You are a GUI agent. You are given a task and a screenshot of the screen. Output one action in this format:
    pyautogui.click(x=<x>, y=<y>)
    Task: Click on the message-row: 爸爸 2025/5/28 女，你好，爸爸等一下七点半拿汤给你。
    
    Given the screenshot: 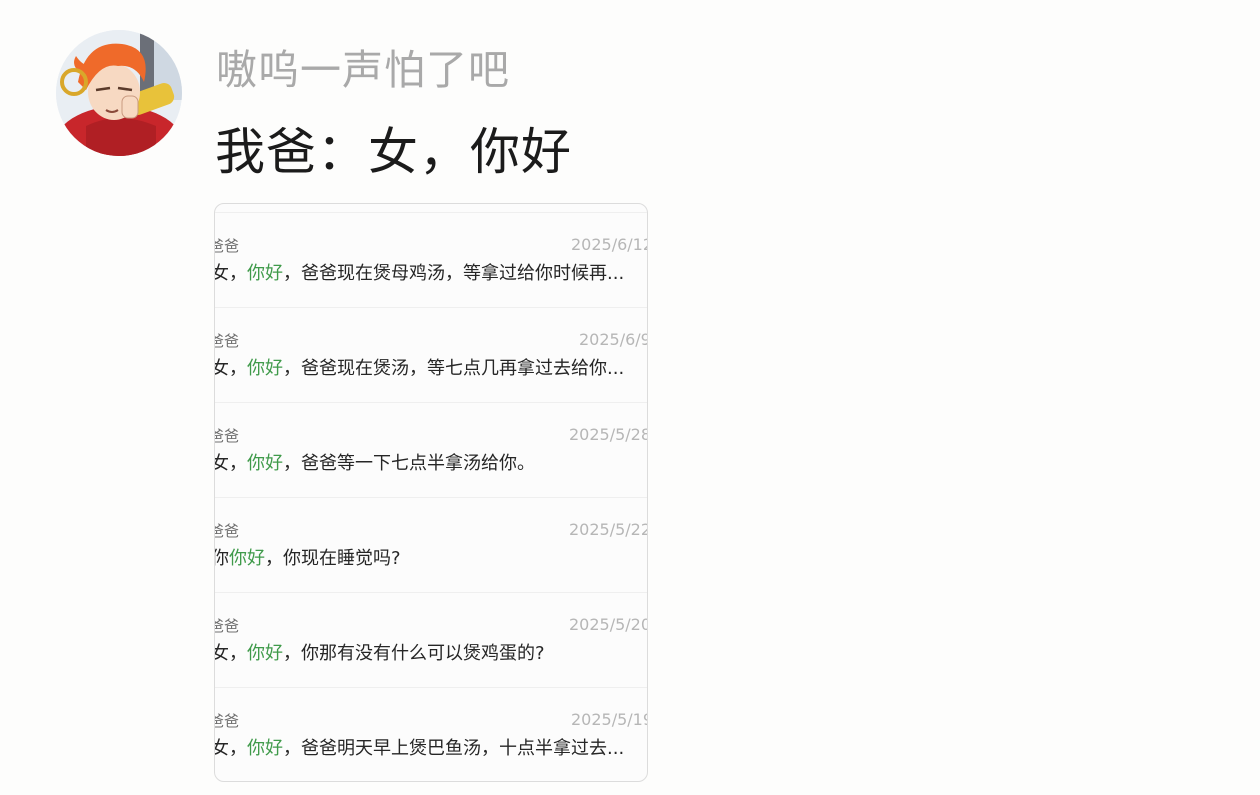 What is the action you would take?
    pyautogui.click(x=431, y=449)
    